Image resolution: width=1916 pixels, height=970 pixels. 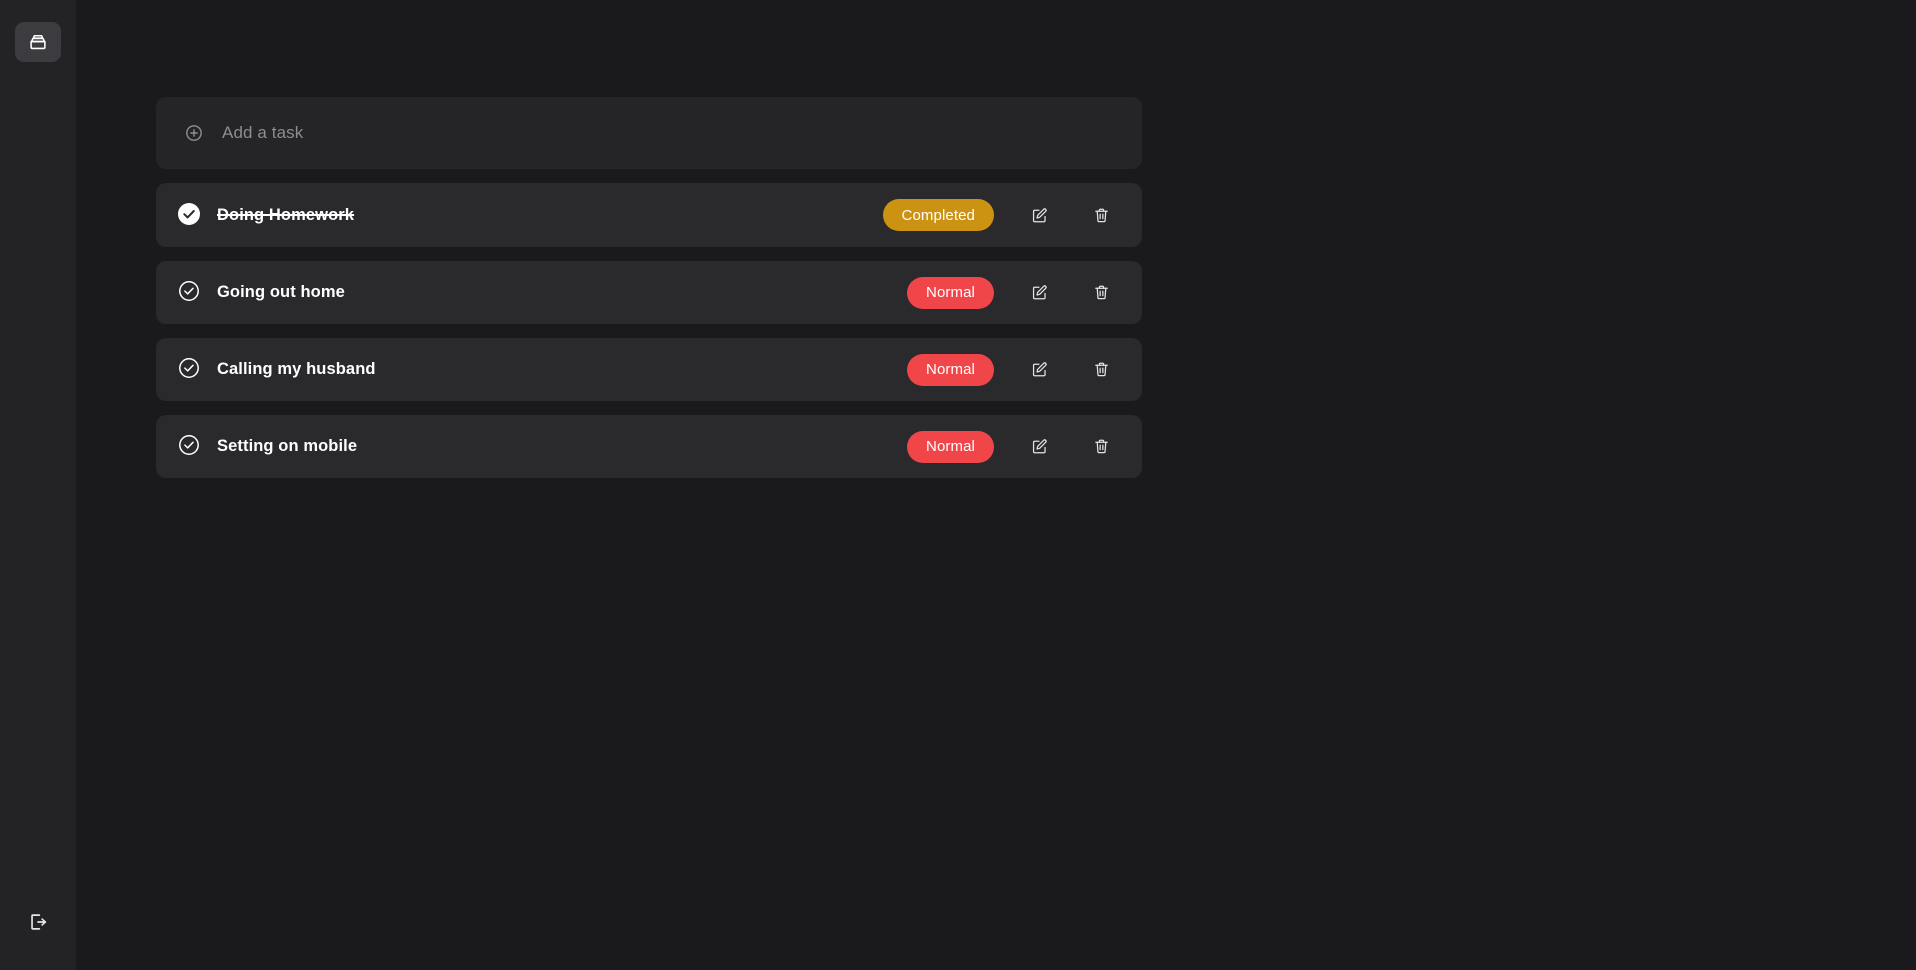 I want to click on task-row-2: Calling my husband Normal, so click(x=649, y=369).